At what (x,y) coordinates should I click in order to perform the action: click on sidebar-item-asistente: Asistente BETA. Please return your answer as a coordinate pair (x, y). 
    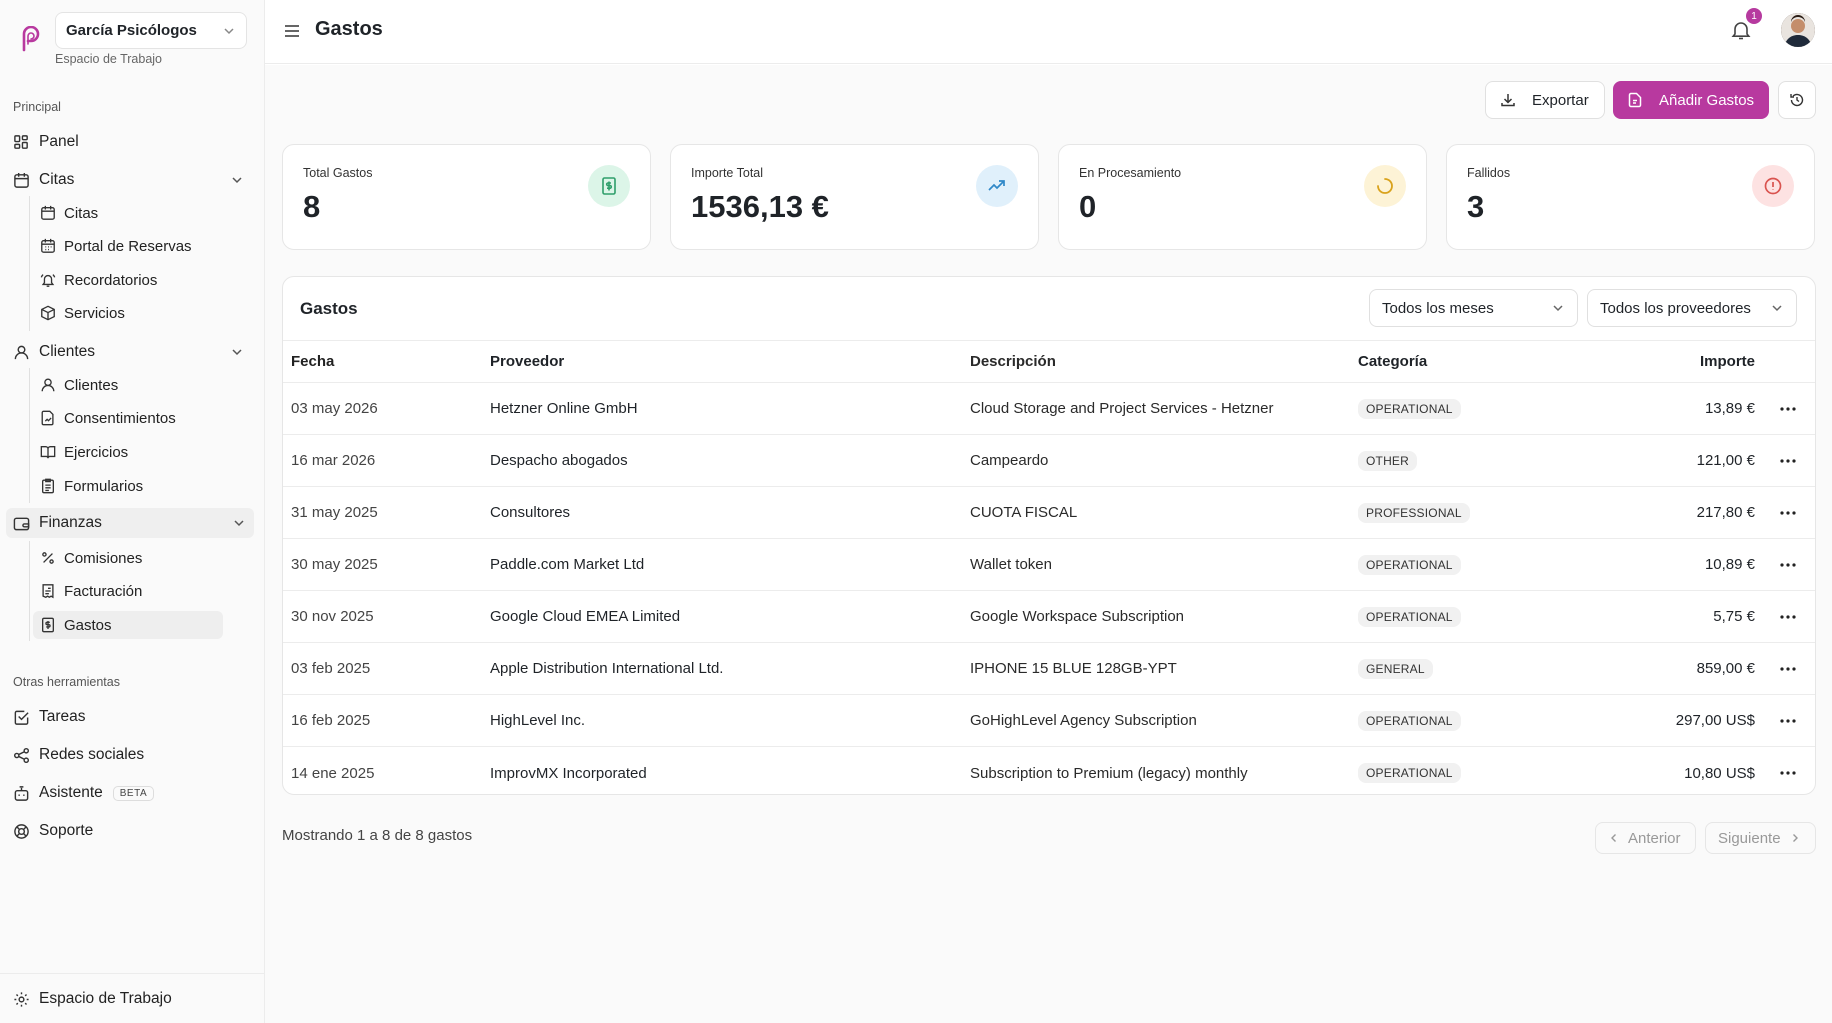
    Looking at the image, I should click on (132, 793).